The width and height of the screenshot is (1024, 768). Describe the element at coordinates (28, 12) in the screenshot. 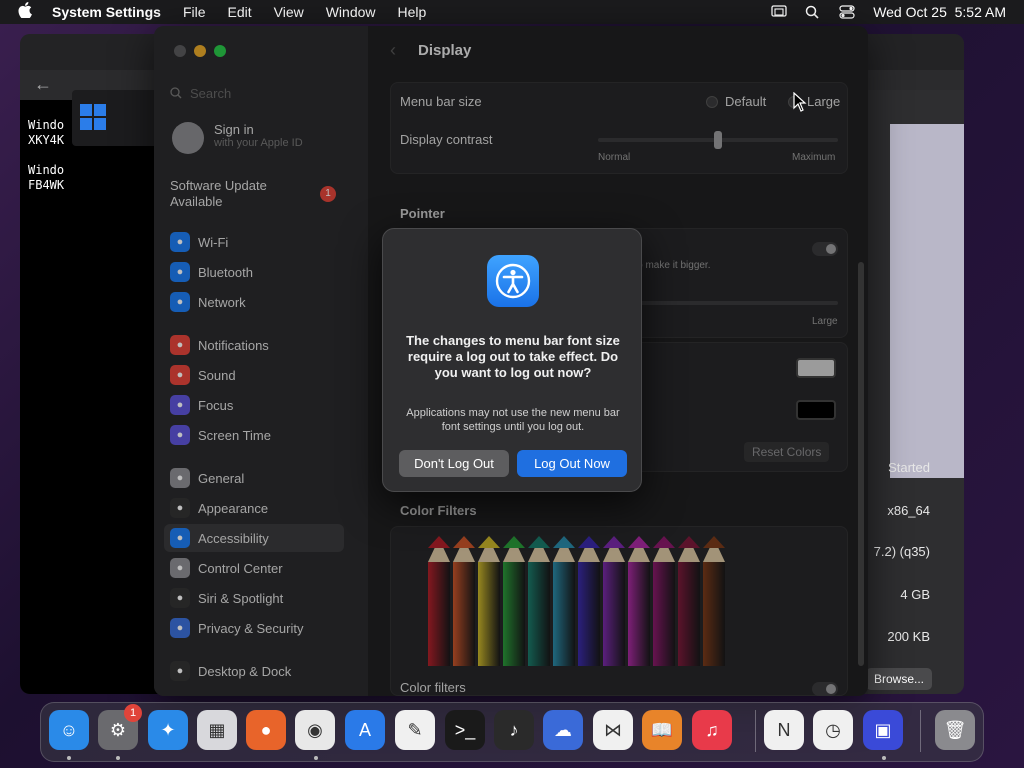

I see `apple-menu-icon` at that location.